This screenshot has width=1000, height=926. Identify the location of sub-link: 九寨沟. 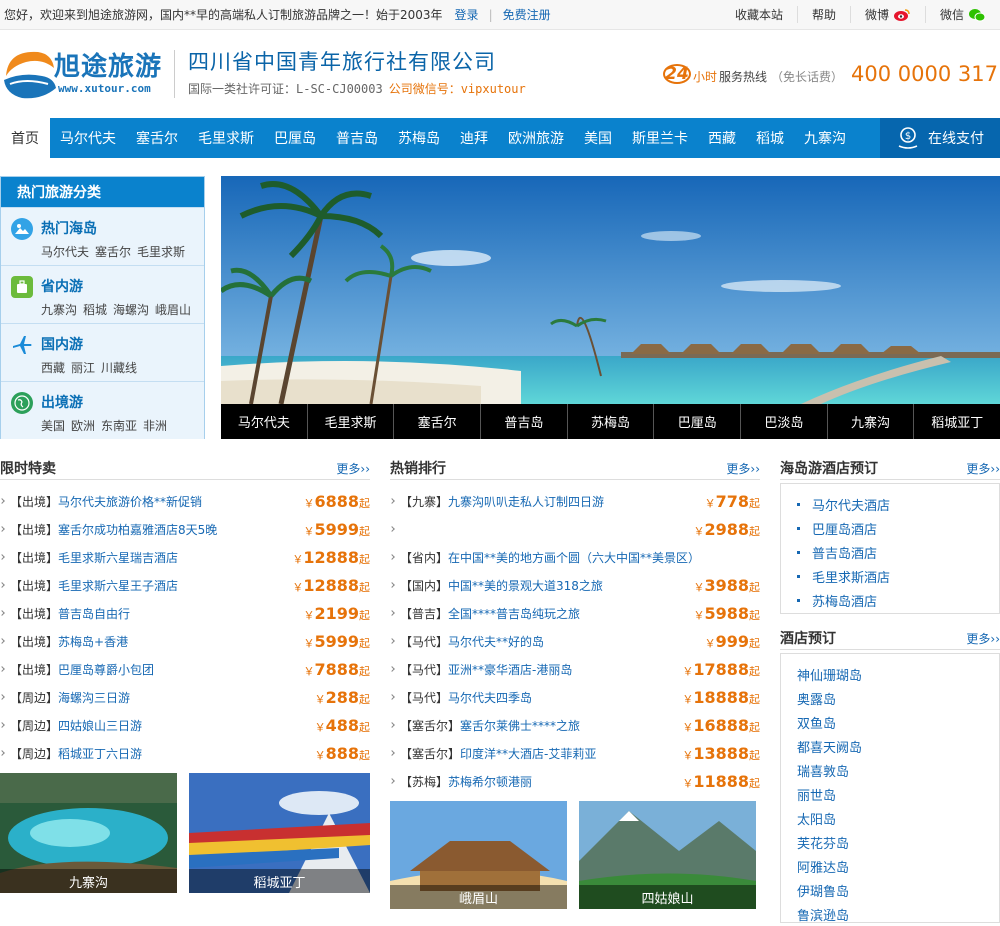
(59, 310).